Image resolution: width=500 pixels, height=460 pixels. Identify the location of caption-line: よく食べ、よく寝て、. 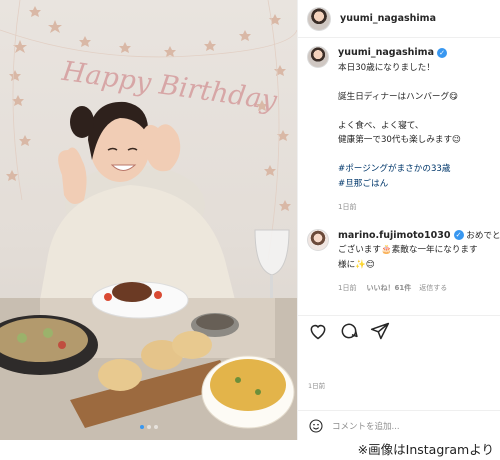
(381, 125).